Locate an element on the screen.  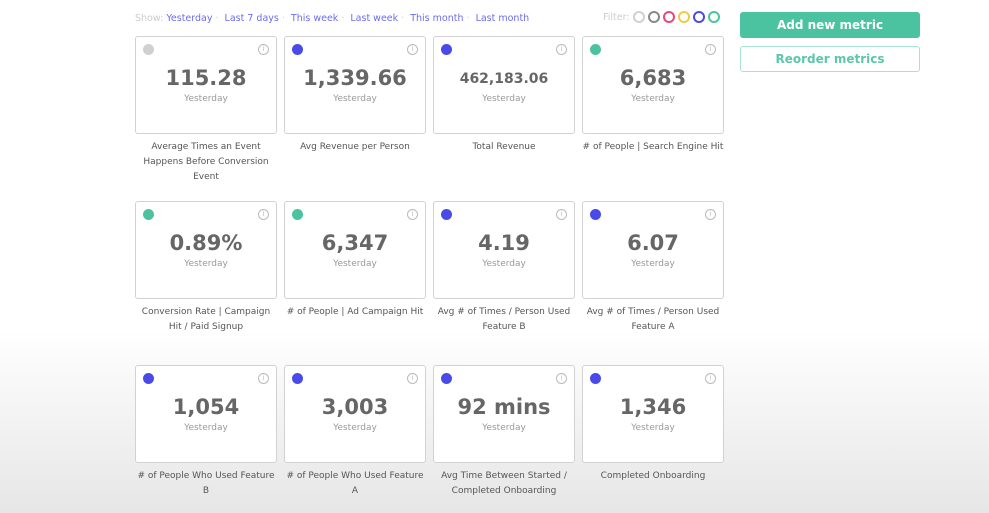
metric-value: 1,339.66 is located at coordinates (355, 78).